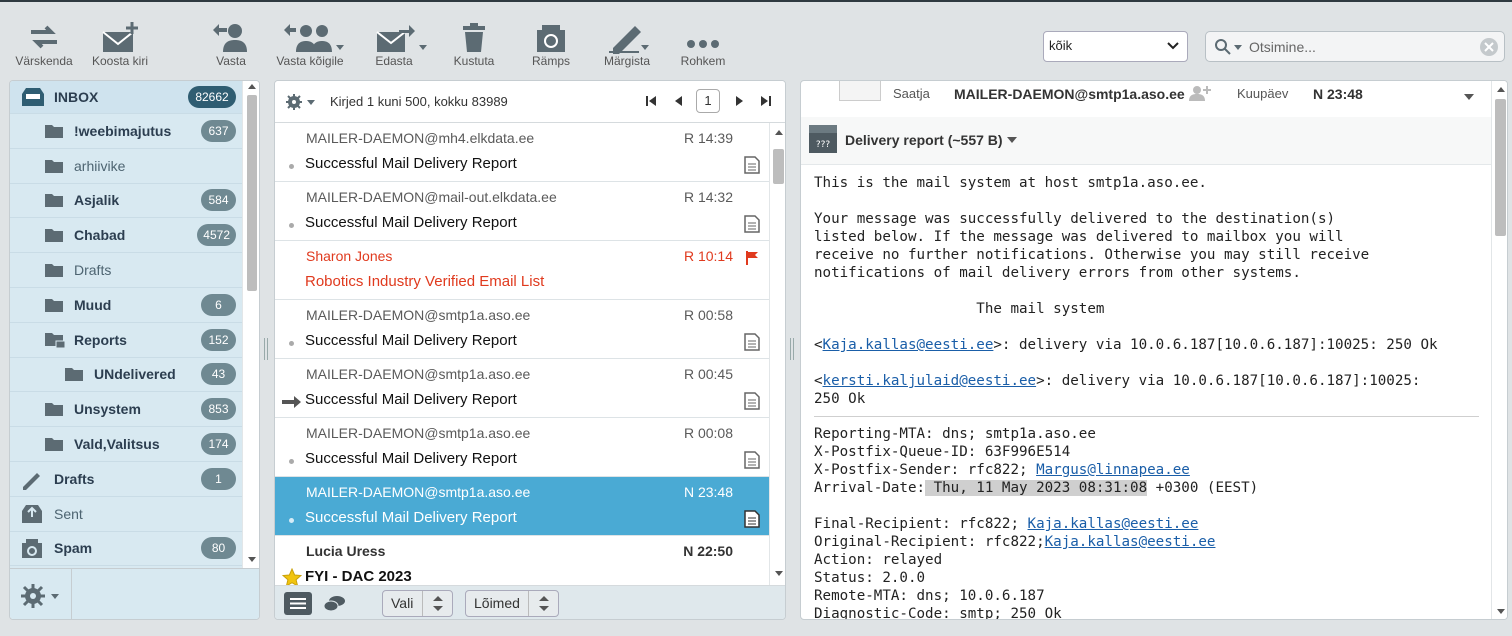 The image size is (1512, 636). I want to click on unread-count-badge: 174, so click(218, 444).